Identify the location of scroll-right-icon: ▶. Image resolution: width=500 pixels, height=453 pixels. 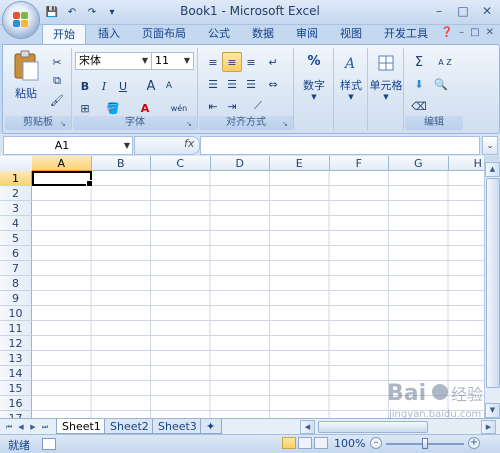
(488, 427).